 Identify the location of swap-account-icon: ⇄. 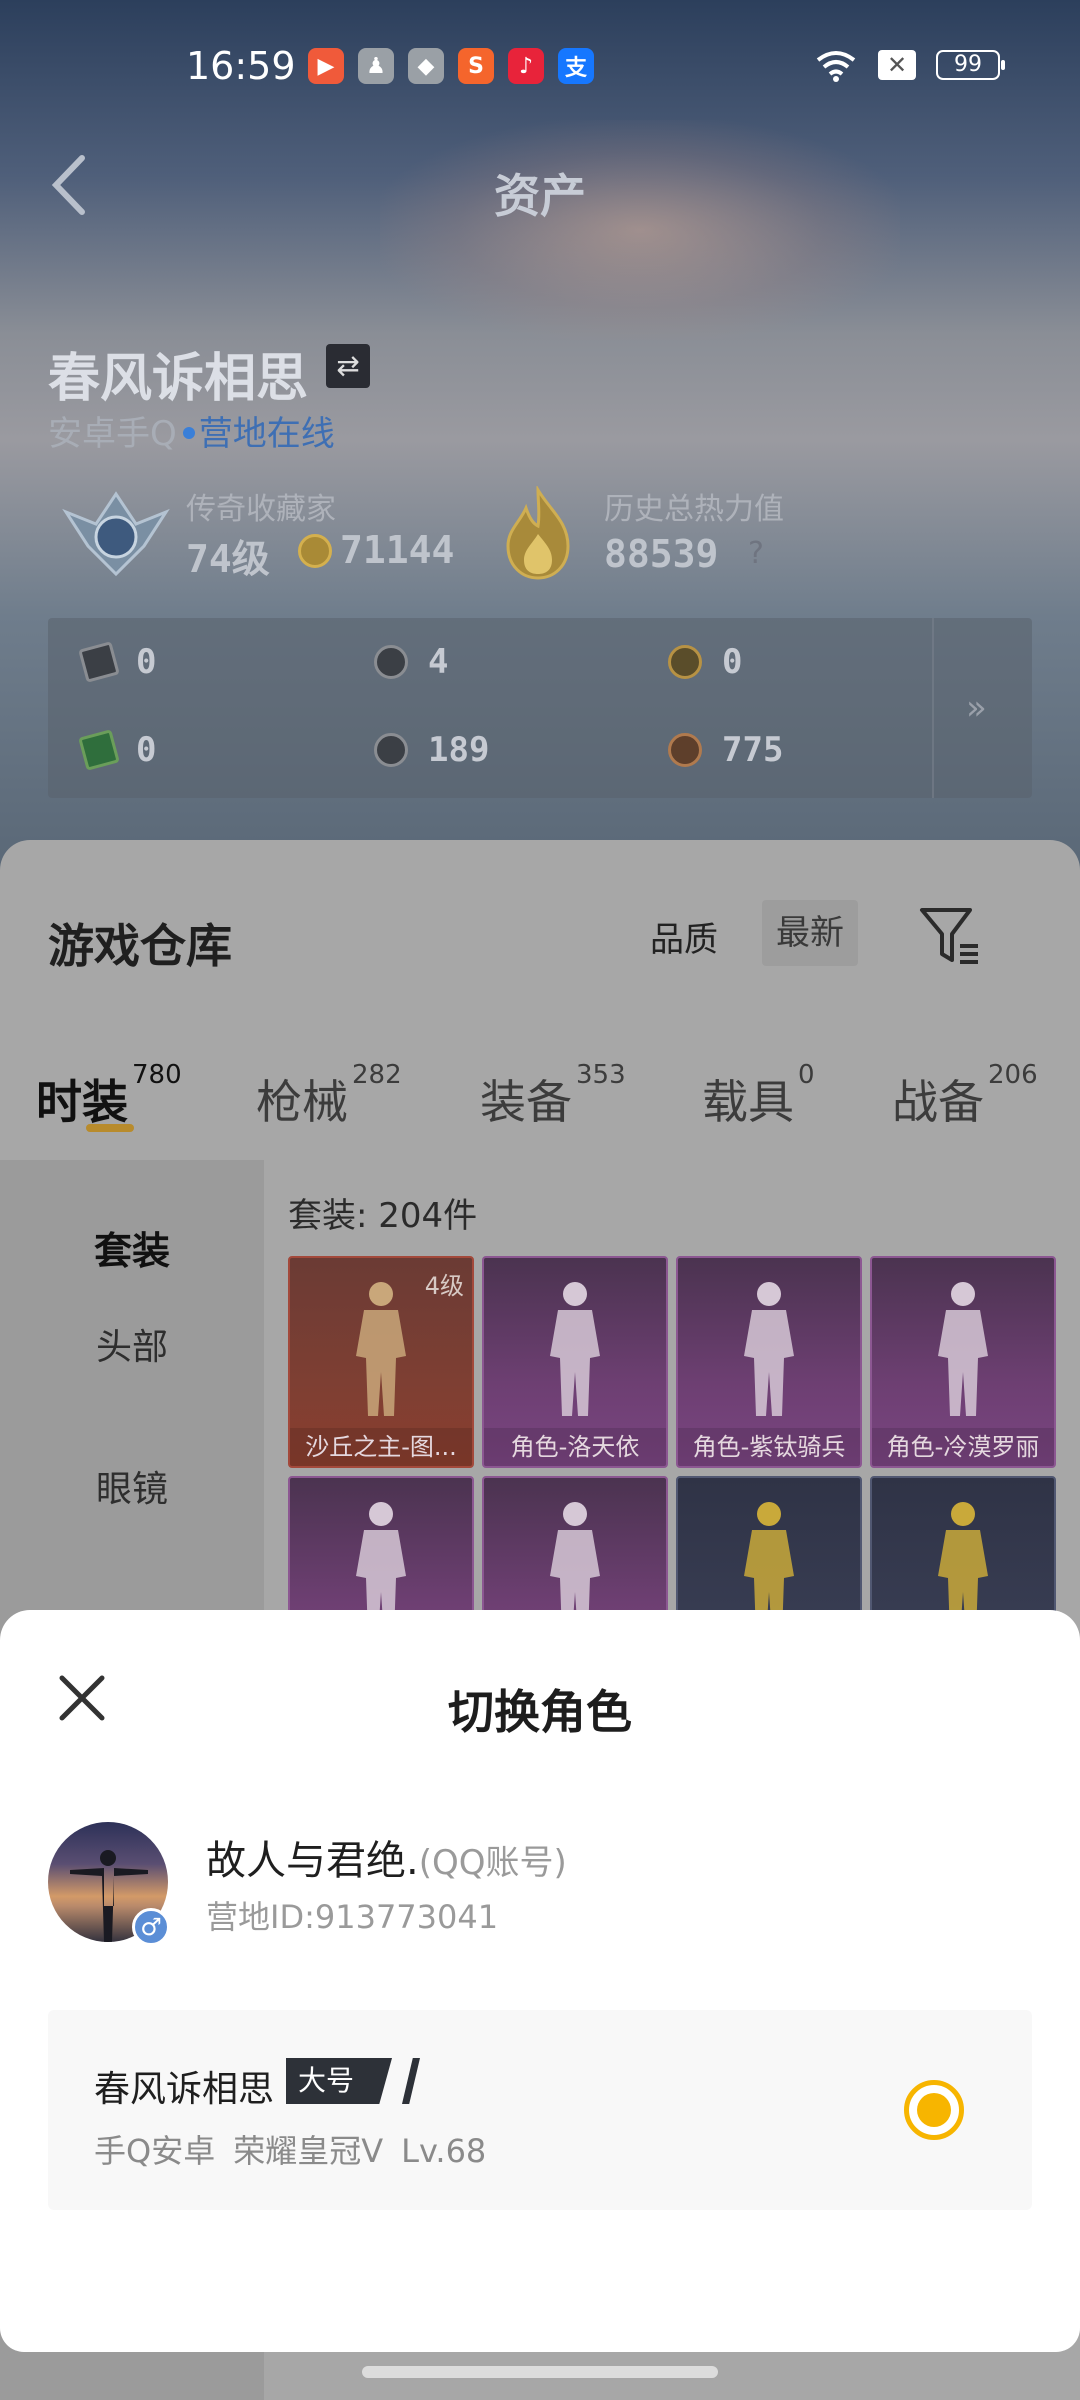
(348, 366).